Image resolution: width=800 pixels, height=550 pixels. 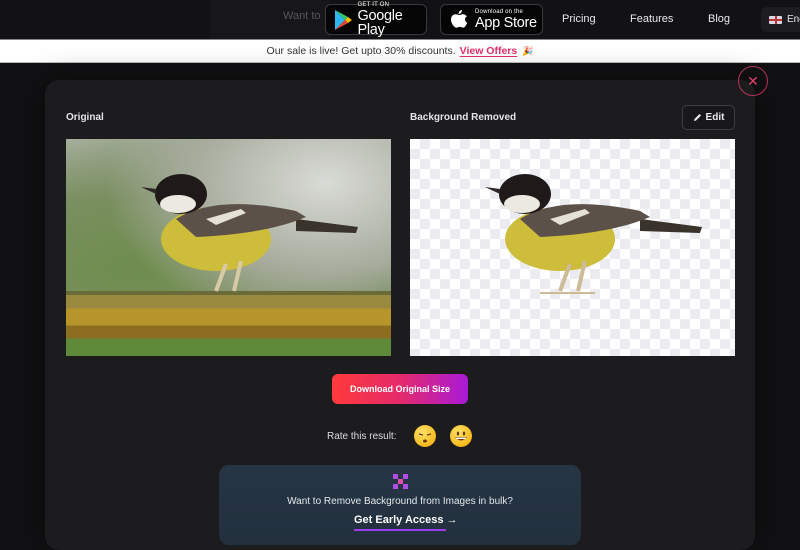 I want to click on bird-cutout-illustration, so click(x=593, y=234).